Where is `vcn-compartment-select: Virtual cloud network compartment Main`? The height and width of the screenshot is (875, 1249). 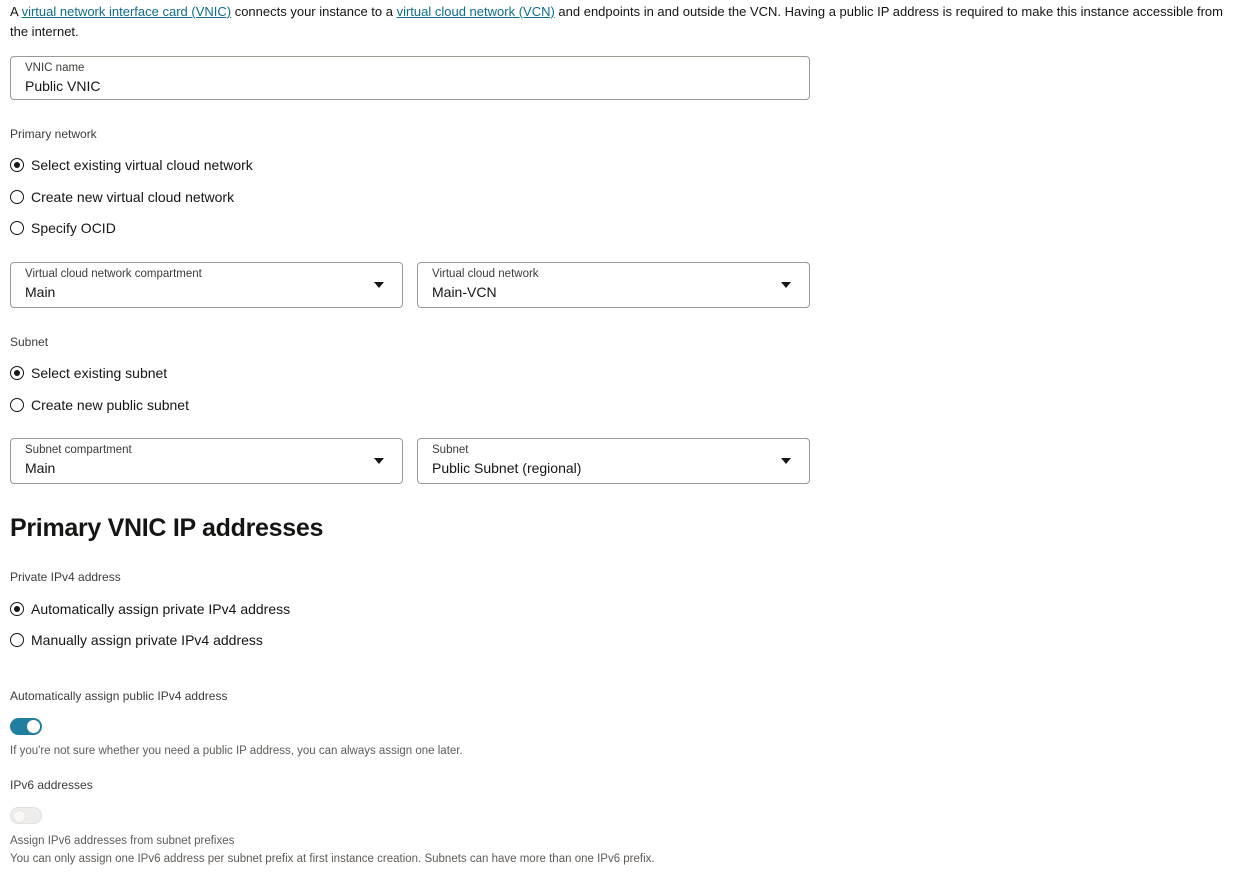 vcn-compartment-select: Virtual cloud network compartment Main is located at coordinates (206, 285).